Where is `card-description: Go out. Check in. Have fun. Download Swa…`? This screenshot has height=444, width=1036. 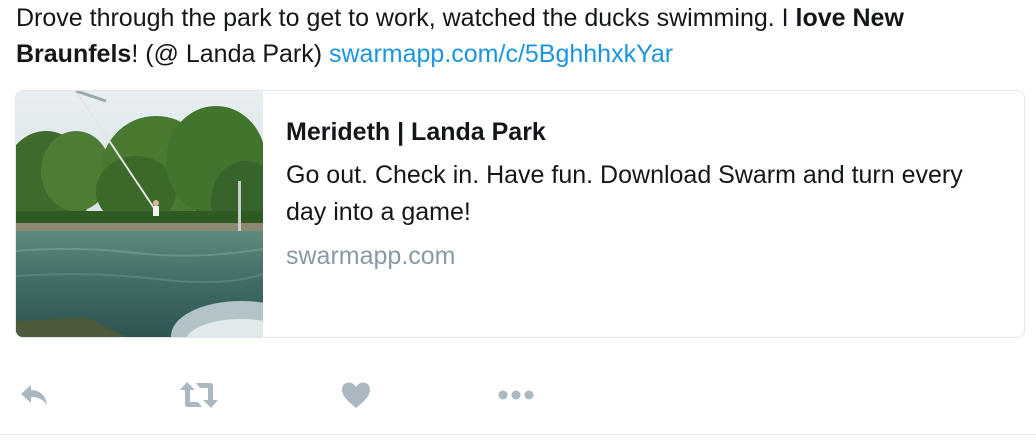 card-description: Go out. Check in. Have fun. Download Swa… is located at coordinates (624, 193).